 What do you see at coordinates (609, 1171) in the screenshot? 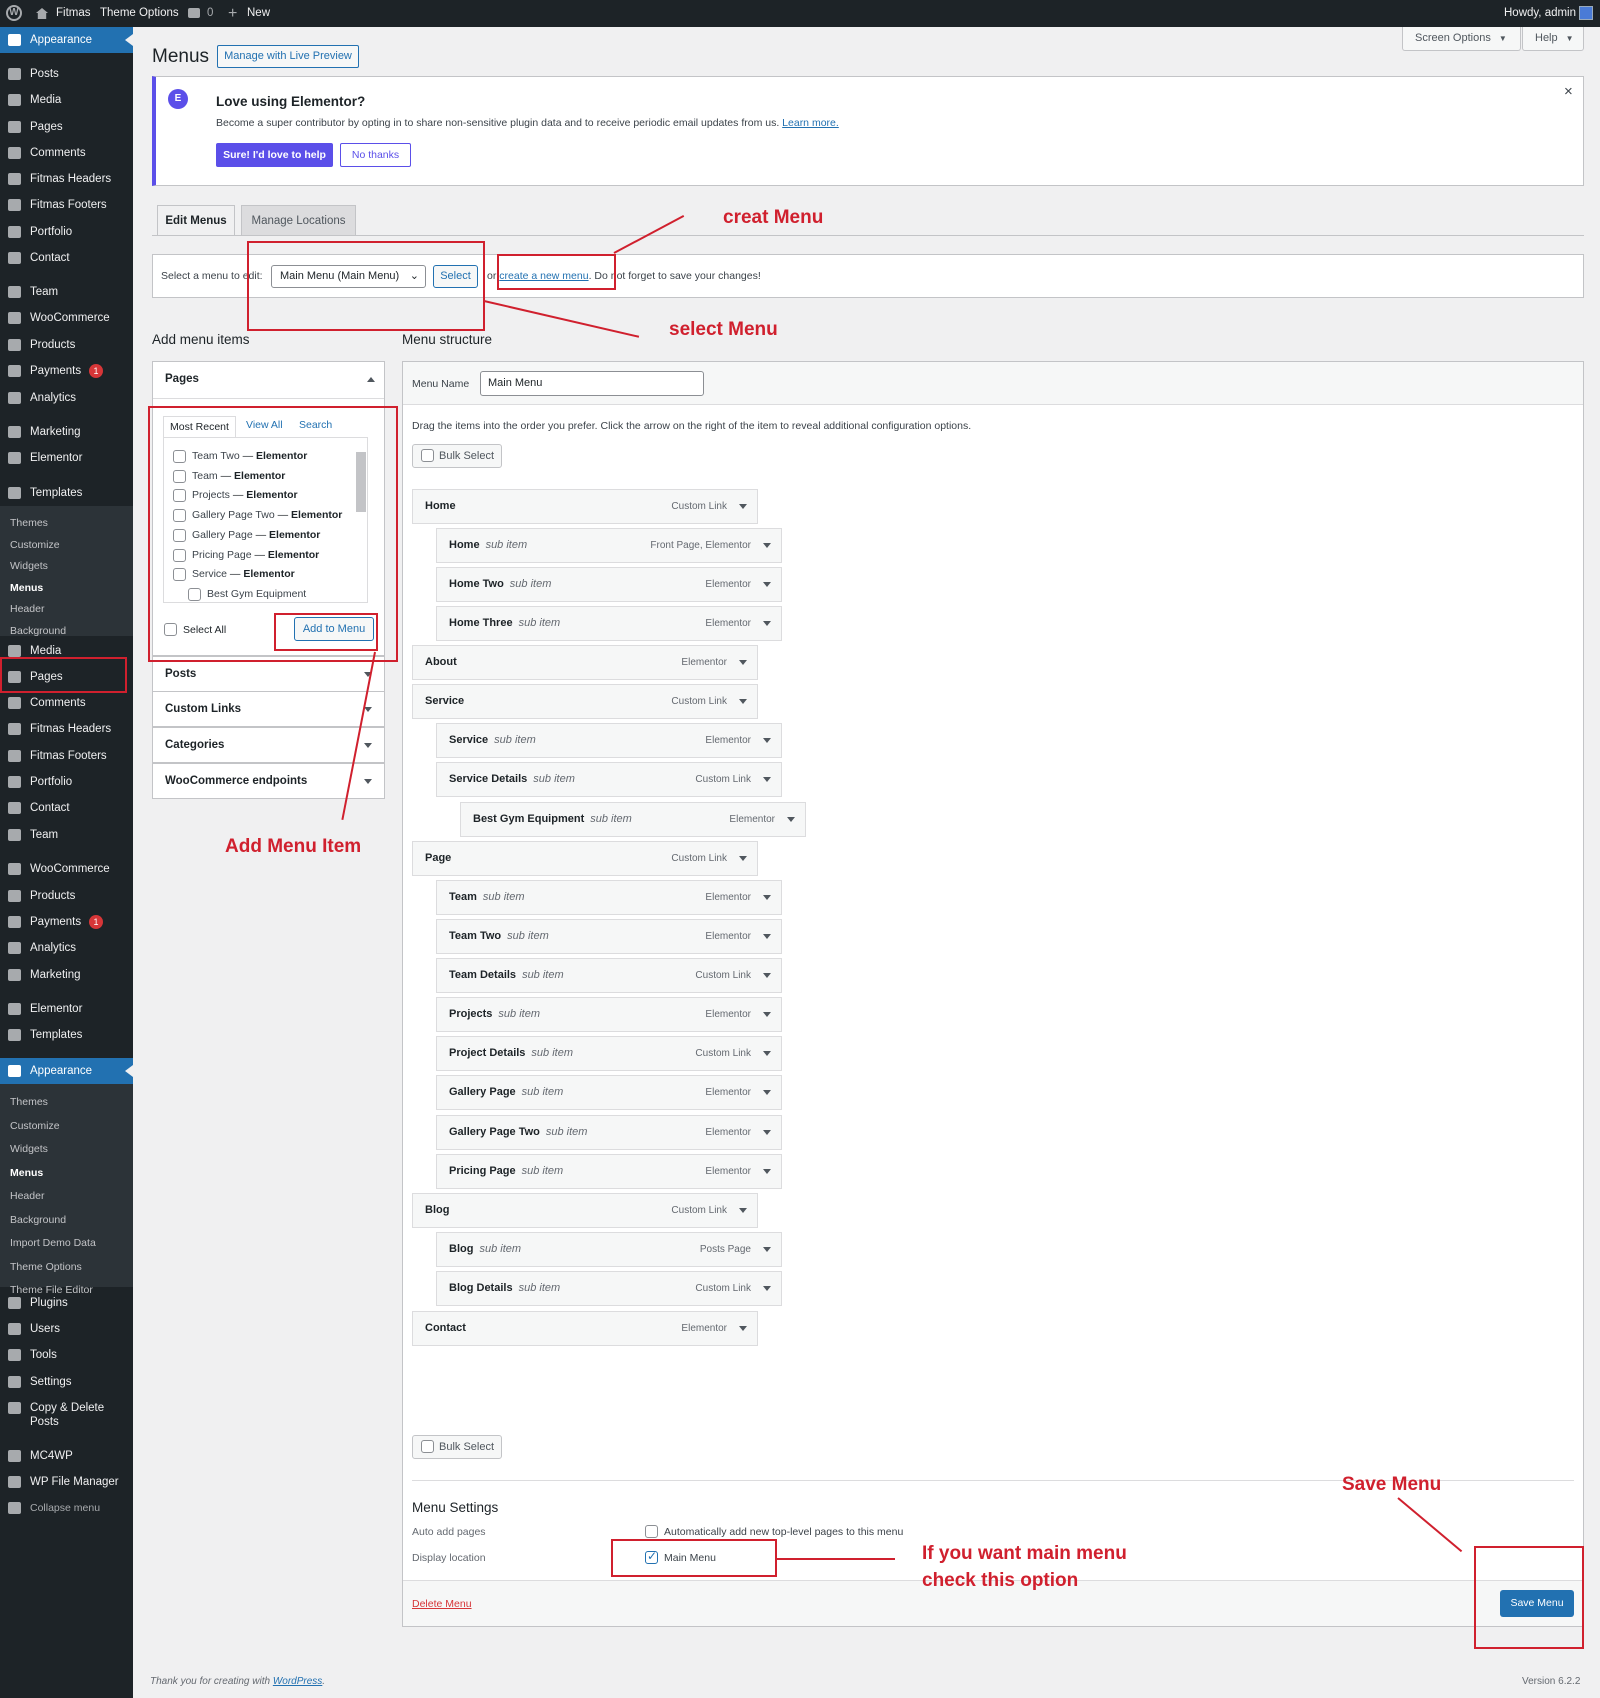
I see `menu-item-pricing-page: Pricing Page sub item Elementor` at bounding box center [609, 1171].